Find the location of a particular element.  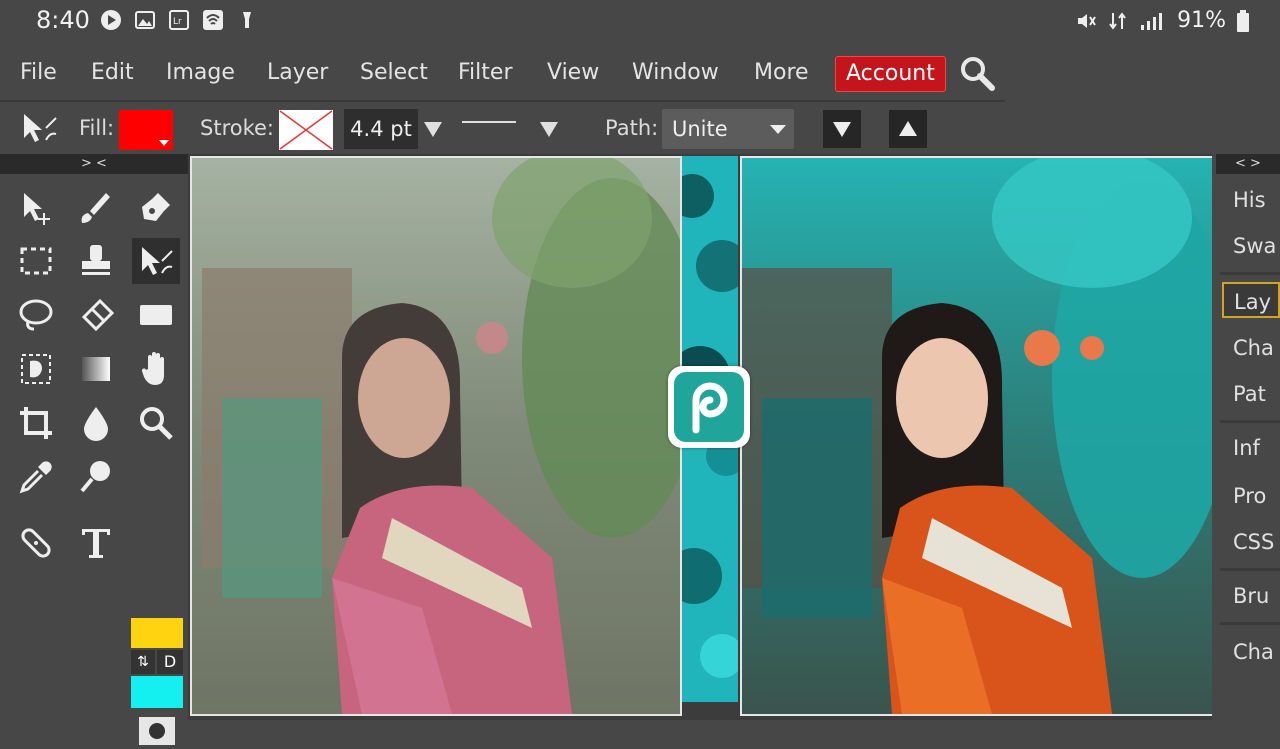

tab-properties: Pro is located at coordinates (1256, 496).